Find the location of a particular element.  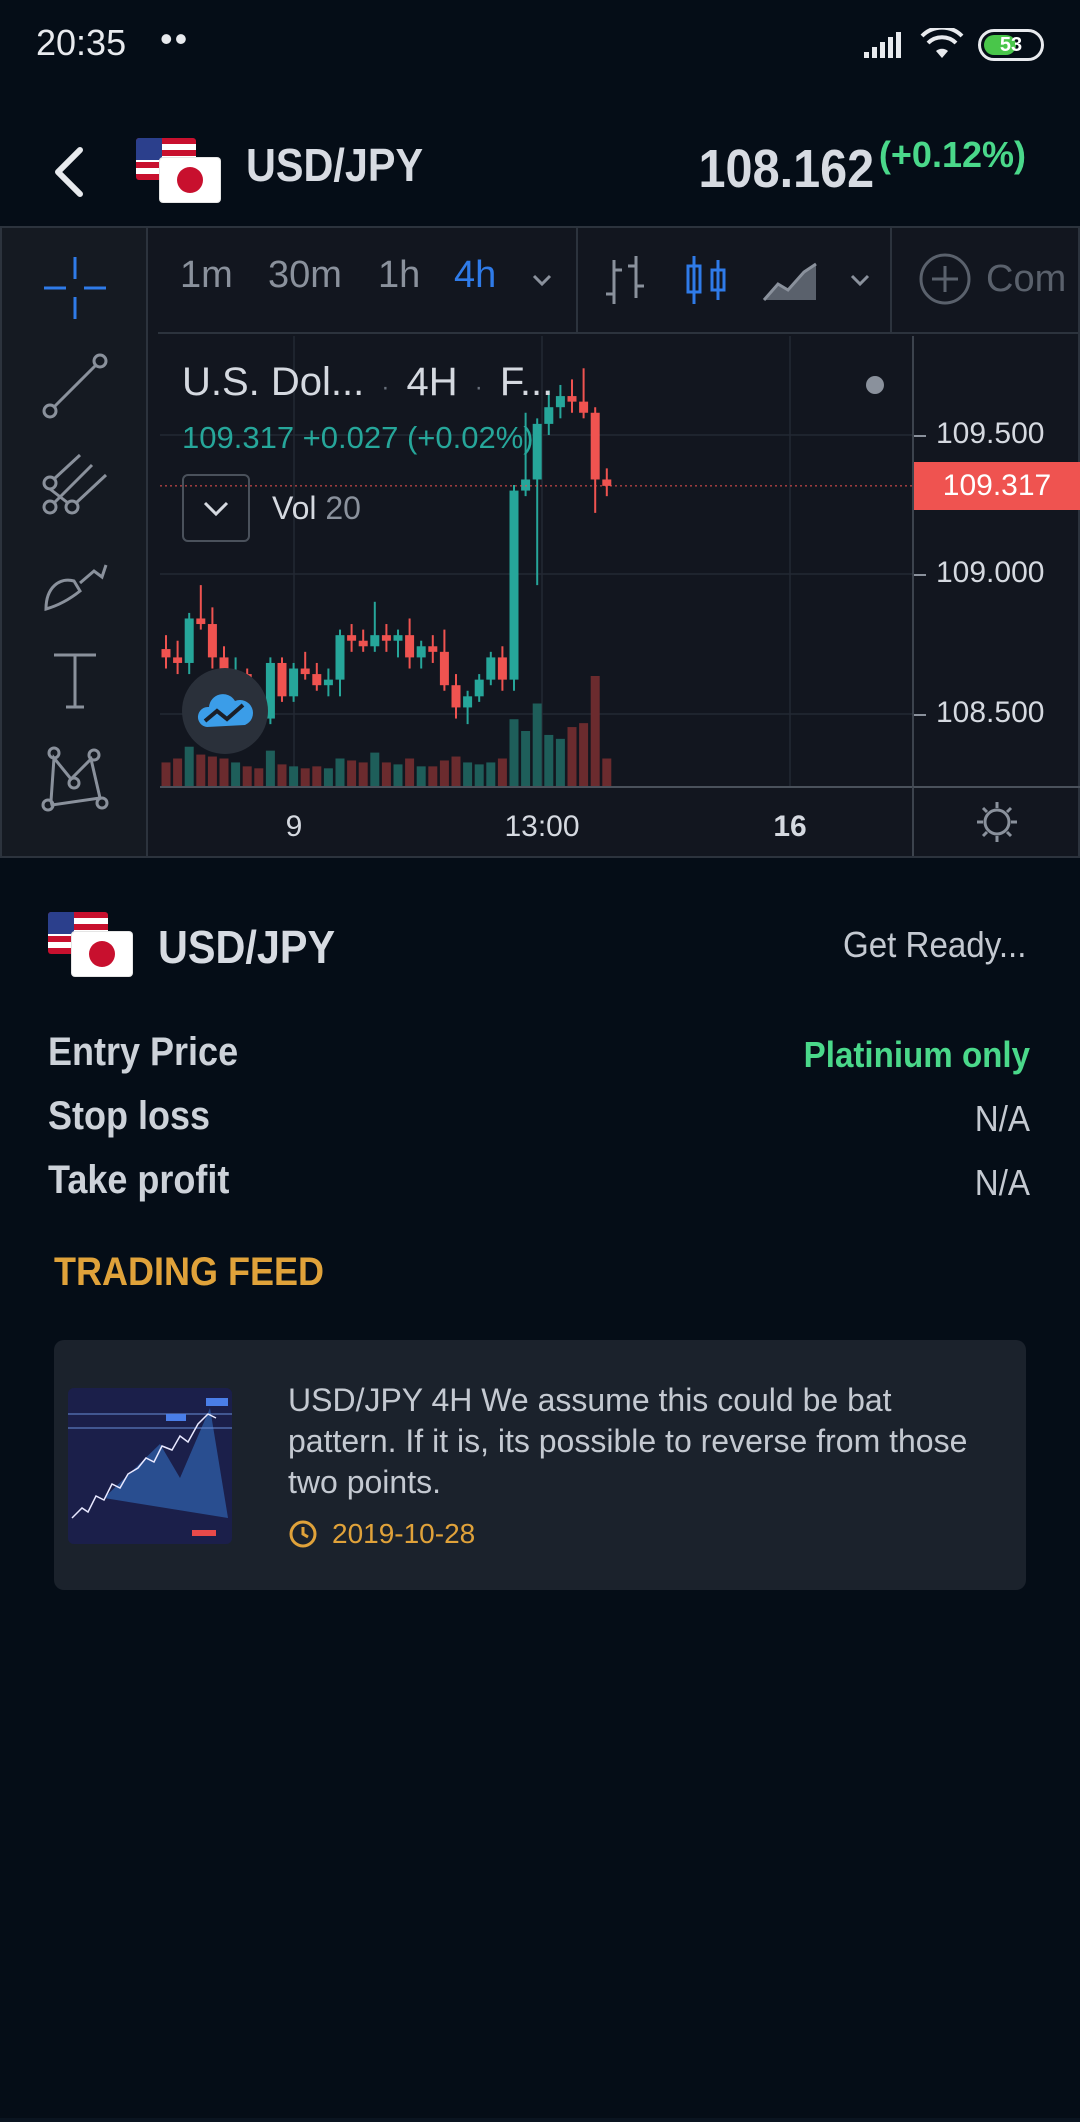

crosshair-tool is located at coordinates (75, 288).